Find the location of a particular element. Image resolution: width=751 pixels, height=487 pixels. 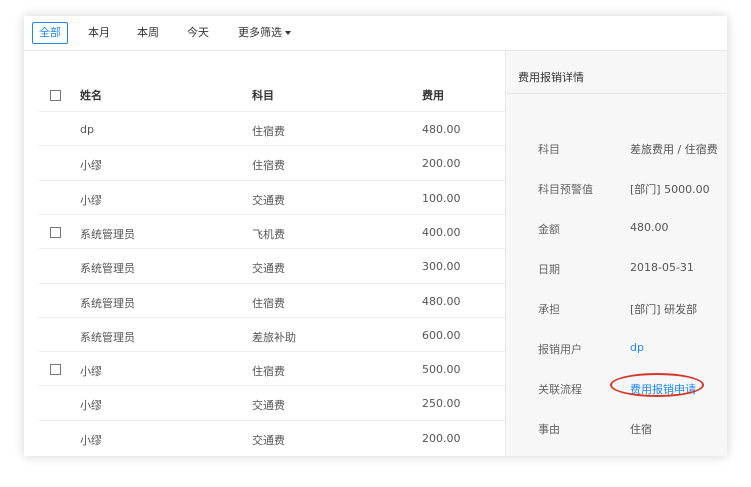

highlight-ellipse is located at coordinates (657, 385).